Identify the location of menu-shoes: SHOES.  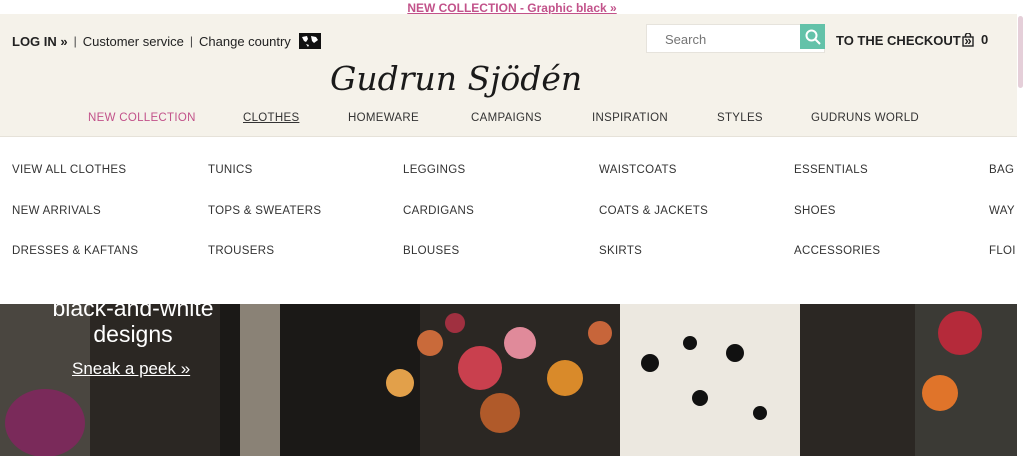
(815, 211).